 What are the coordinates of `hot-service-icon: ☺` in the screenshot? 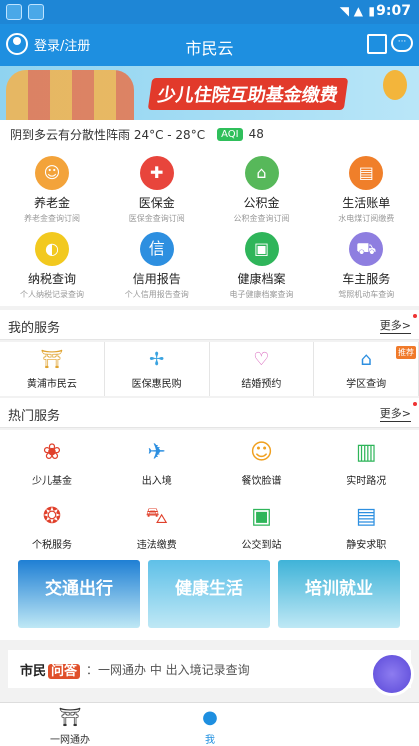 It's located at (261, 452).